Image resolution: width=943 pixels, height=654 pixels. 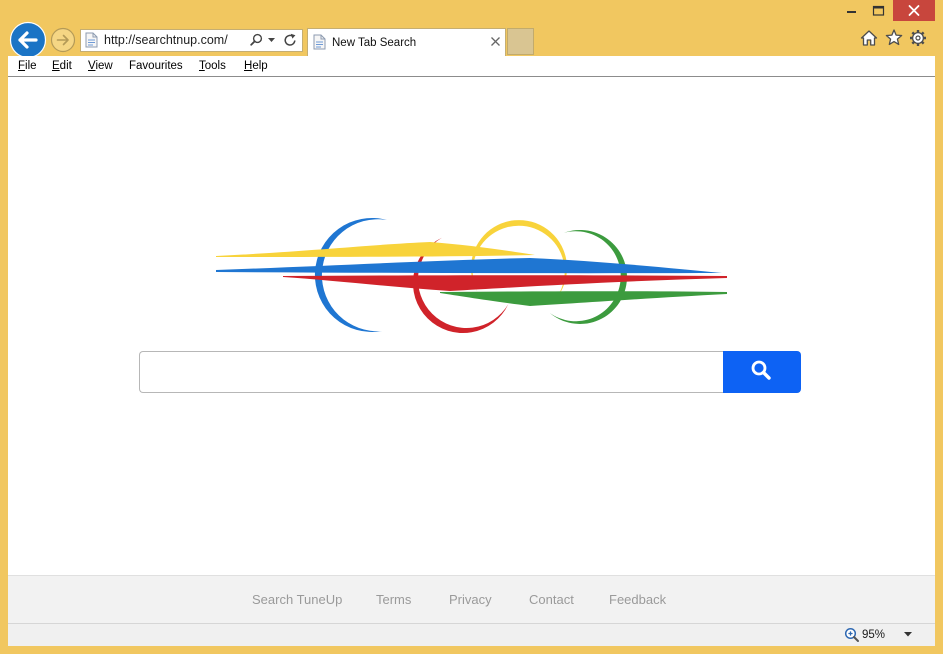 What do you see at coordinates (290, 40) in the screenshot?
I see `refresh-icon` at bounding box center [290, 40].